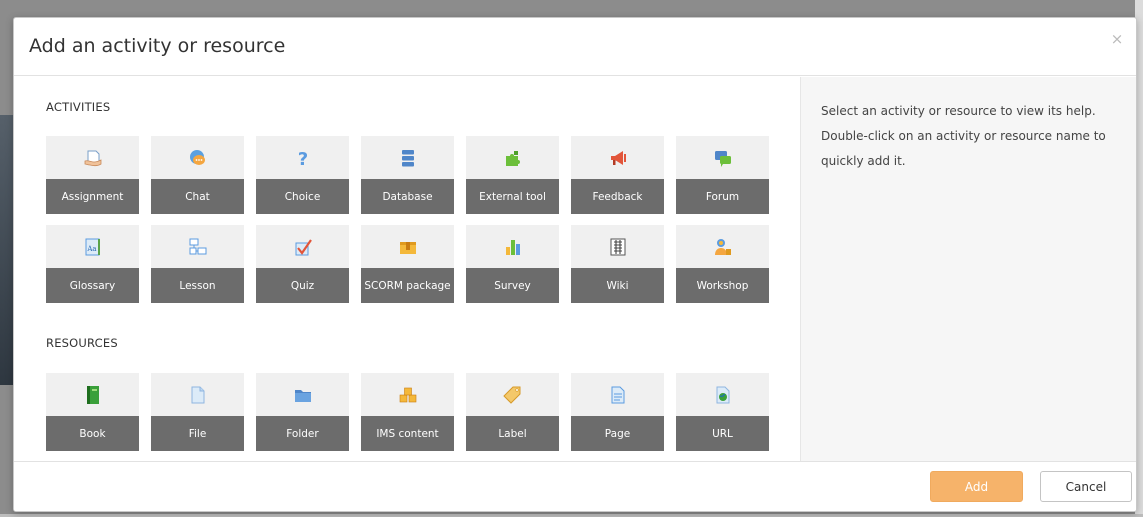 This screenshot has height=517, width=1143. I want to click on cancel-button: Cancel, so click(1086, 486).